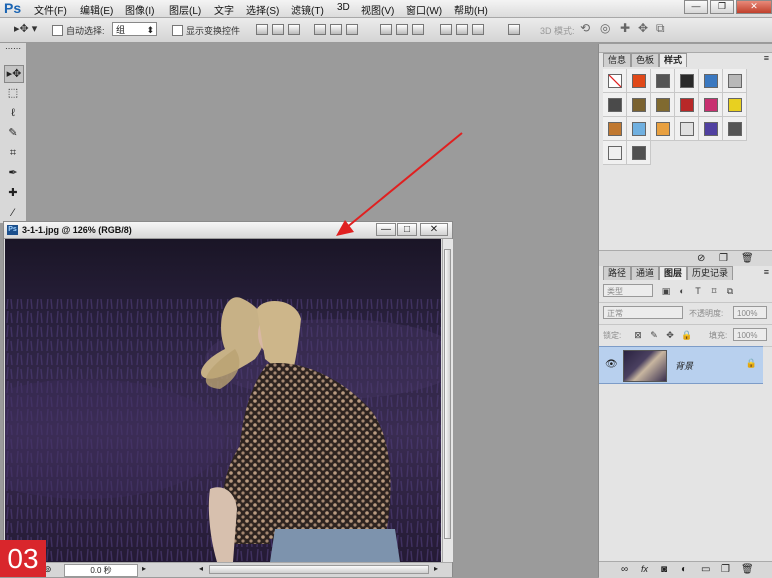 The height and width of the screenshot is (578, 772). What do you see at coordinates (645, 60) in the screenshot?
I see `tab-swatches: 色板` at bounding box center [645, 60].